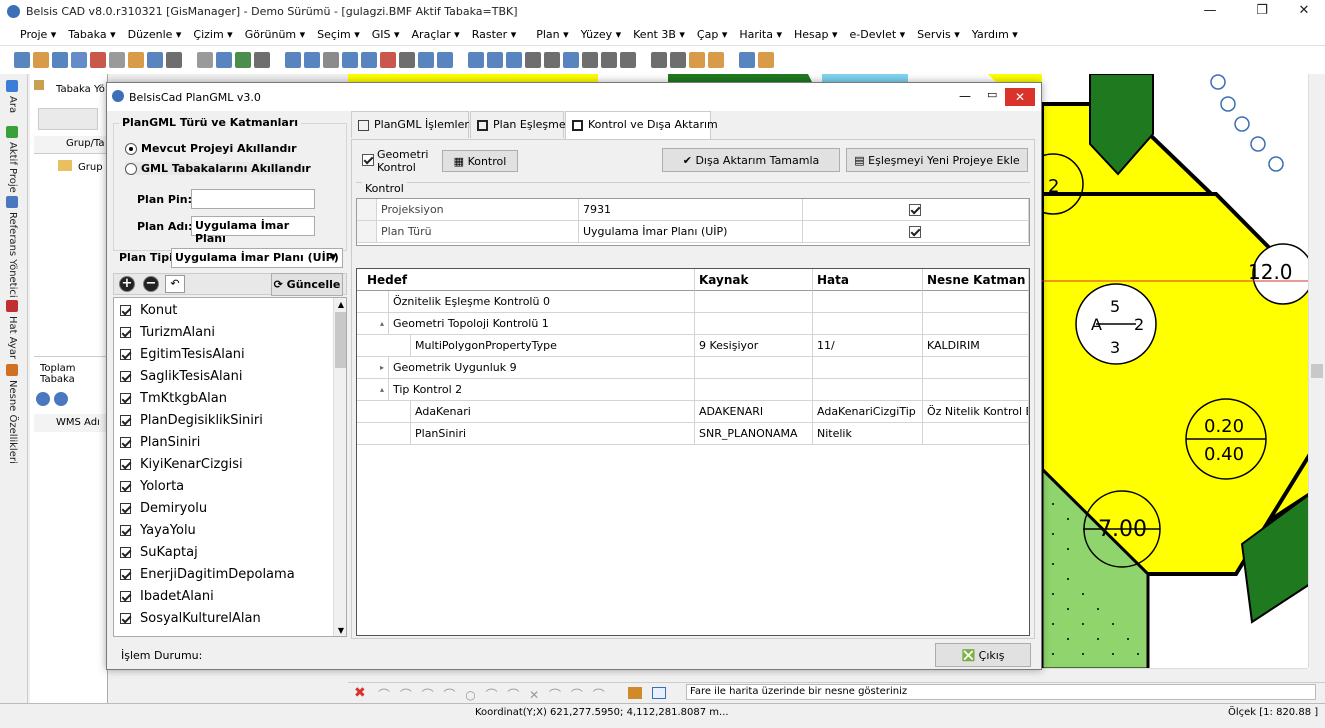  I want to click on scroll-thumb, so click(1317, 371).